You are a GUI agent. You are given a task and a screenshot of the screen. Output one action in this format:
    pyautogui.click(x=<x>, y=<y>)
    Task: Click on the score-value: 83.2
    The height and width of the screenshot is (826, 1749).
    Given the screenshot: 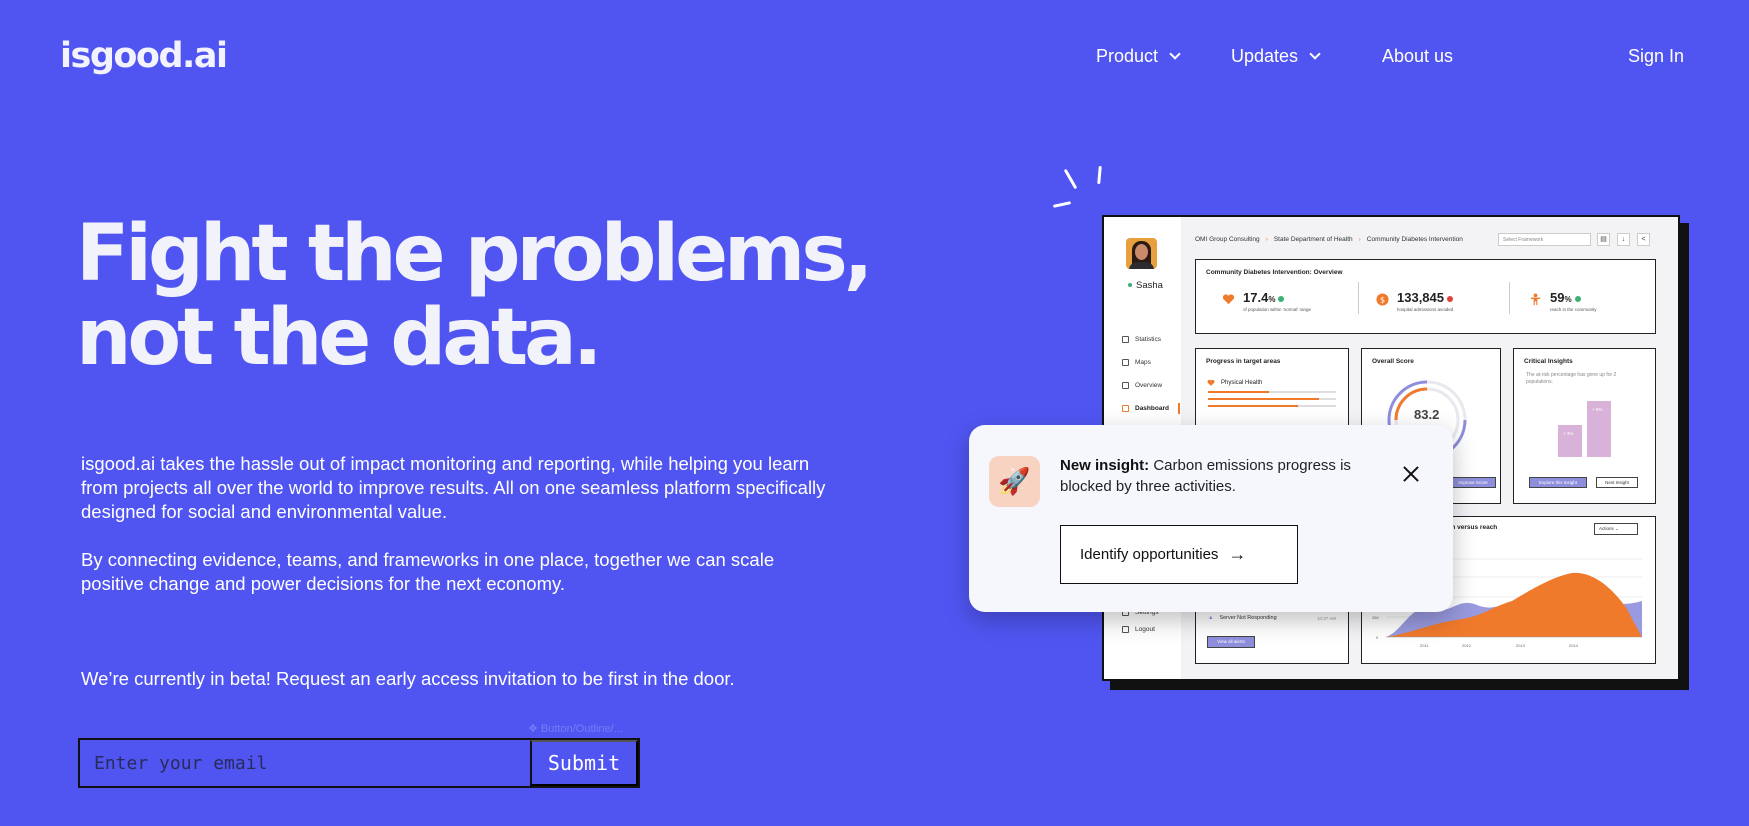 What is the action you would take?
    pyautogui.click(x=1427, y=414)
    